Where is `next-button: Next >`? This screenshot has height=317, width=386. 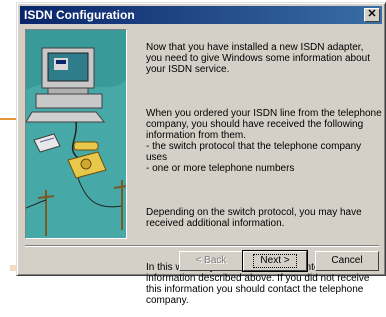
next-button: Next > is located at coordinates (275, 261).